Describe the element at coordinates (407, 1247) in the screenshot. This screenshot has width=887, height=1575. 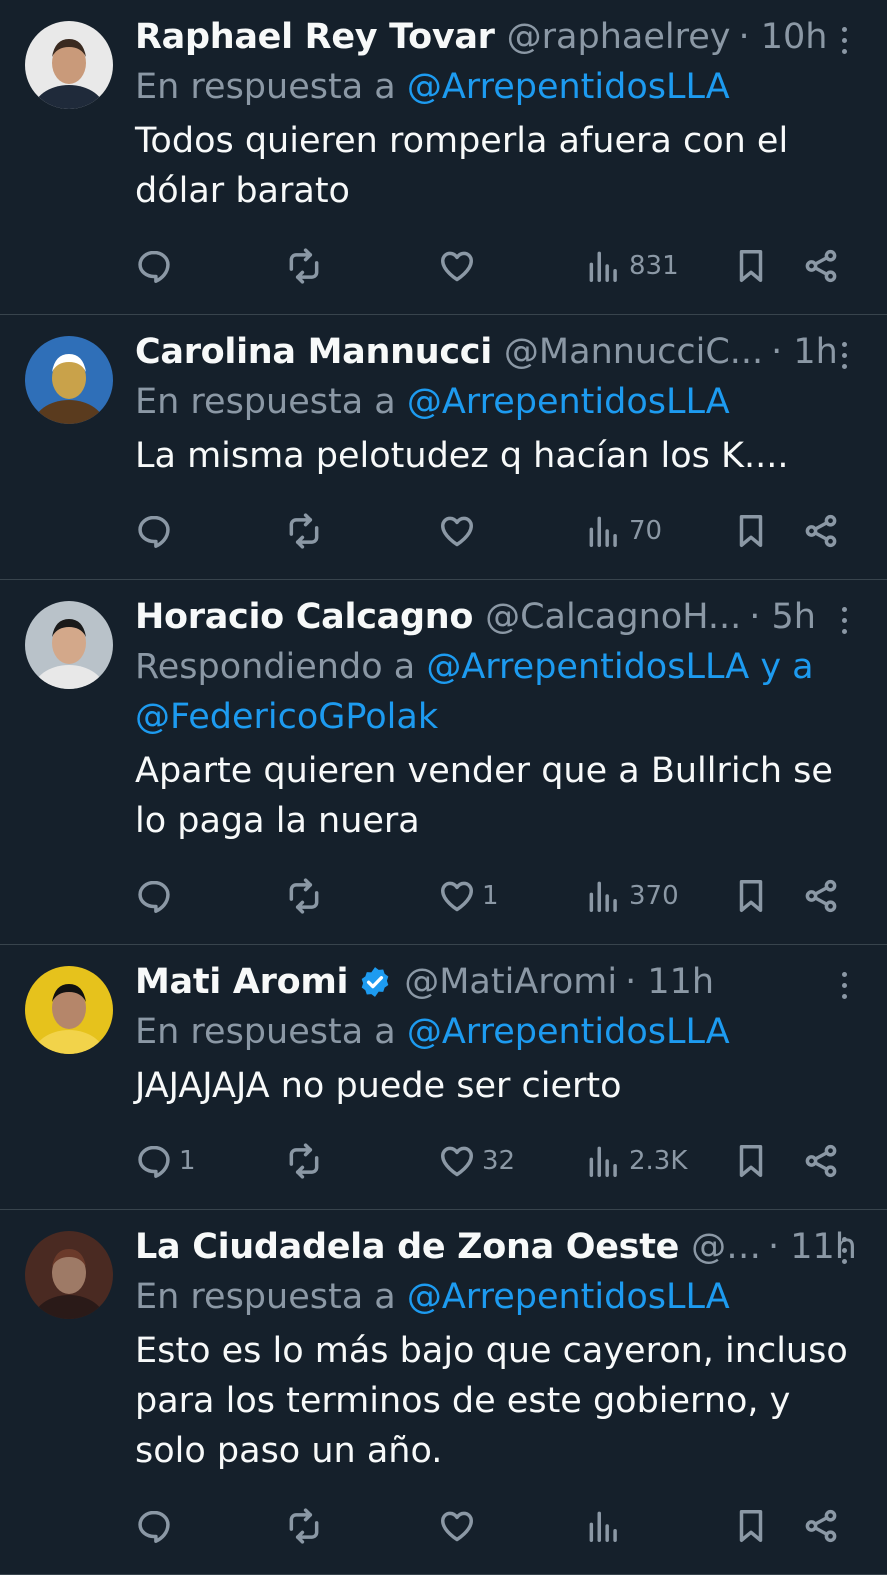
I see `author-name: La Ciudadela de Zona Oeste` at that location.